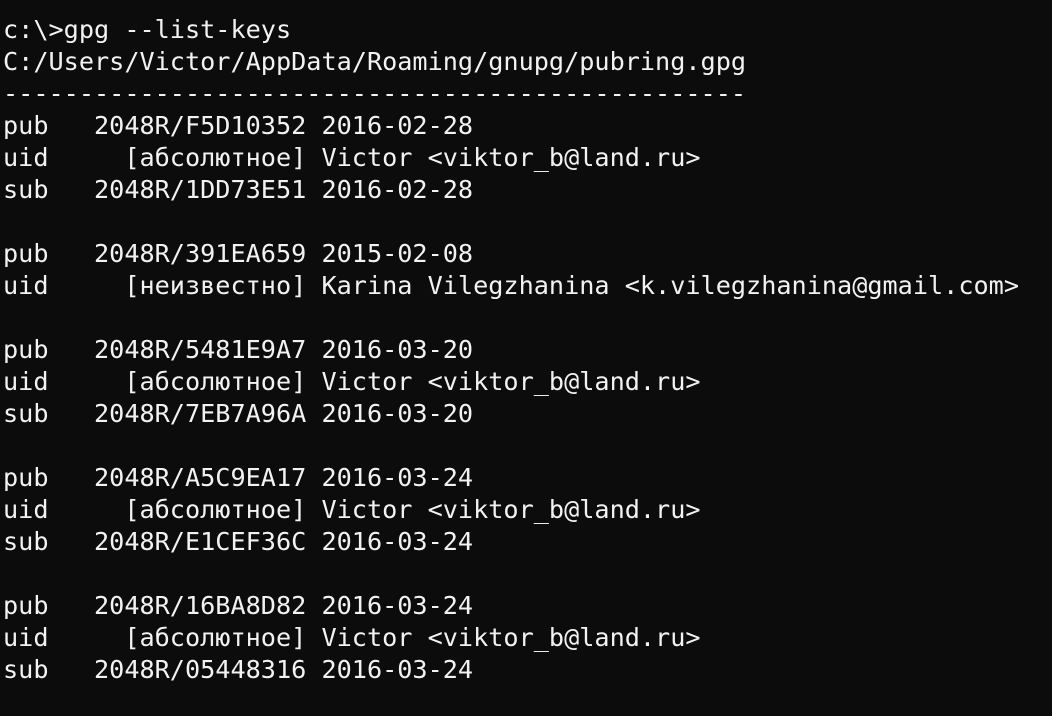 The image size is (1052, 716). I want to click on key-pub-line: pub 2048R/391EA659 2015-02-08, so click(238, 253).